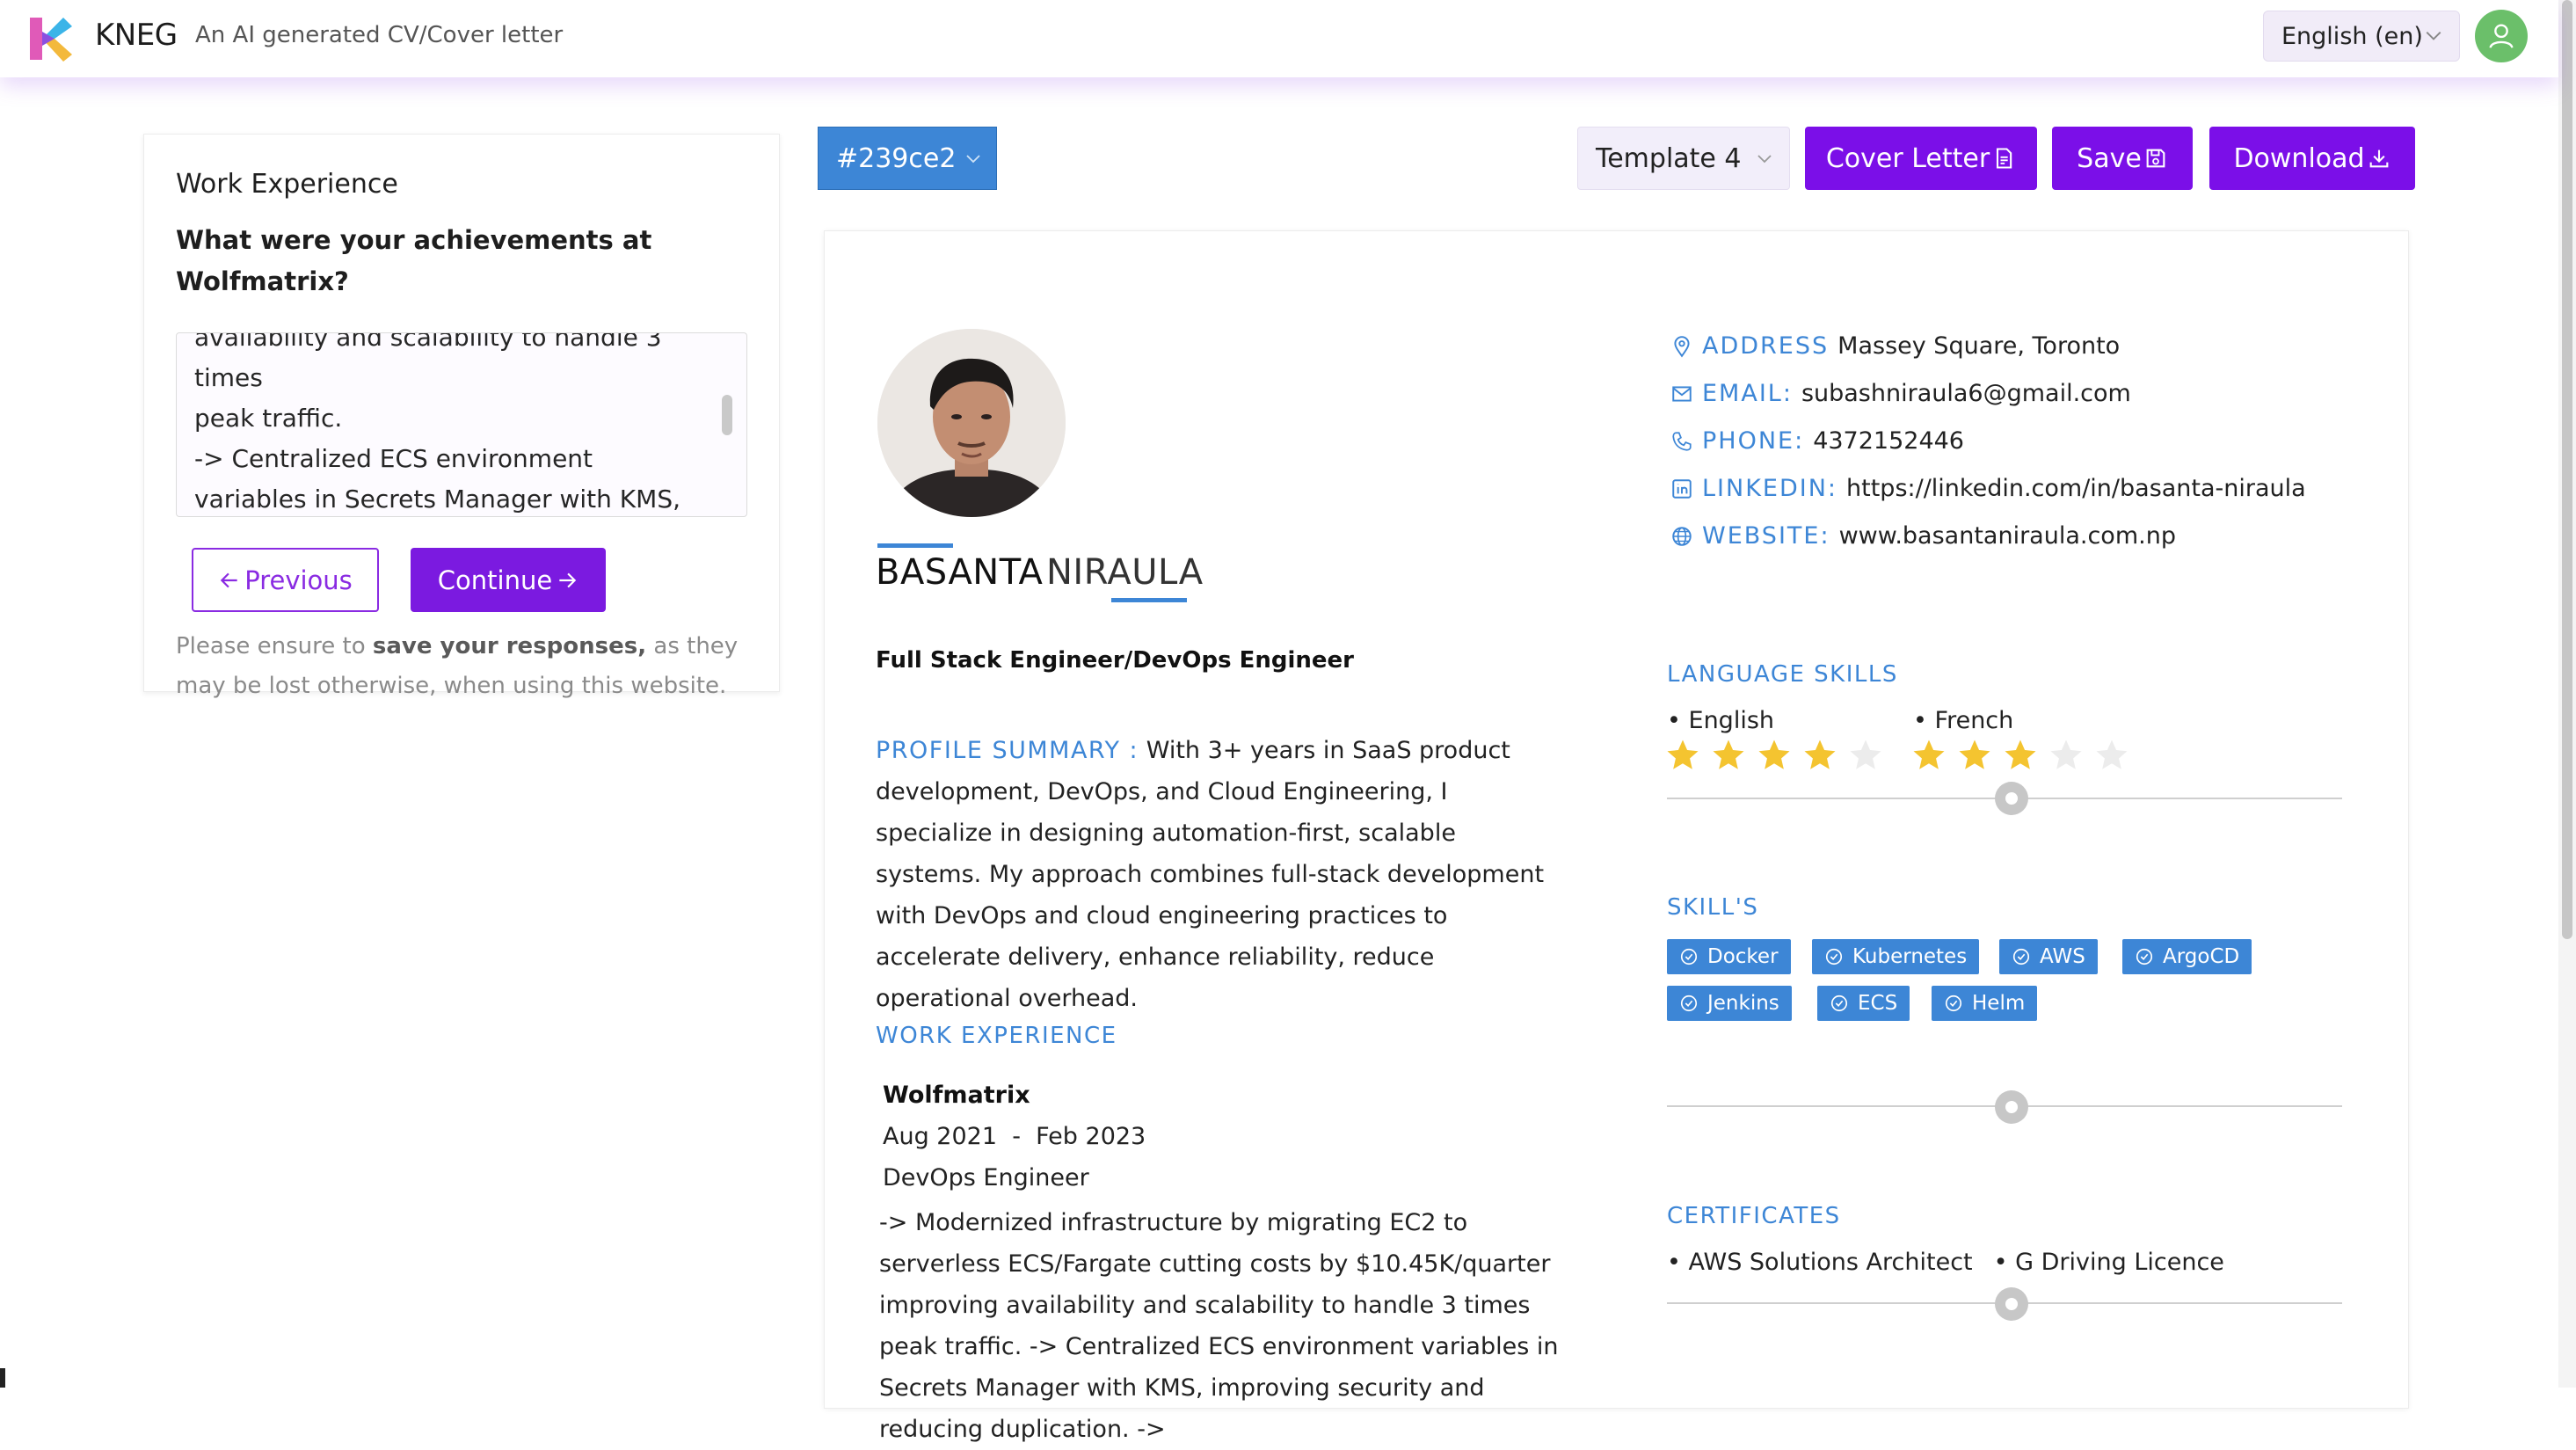 The image size is (2576, 1450). I want to click on tagline: An AI generated CV/Cover letter, so click(379, 35).